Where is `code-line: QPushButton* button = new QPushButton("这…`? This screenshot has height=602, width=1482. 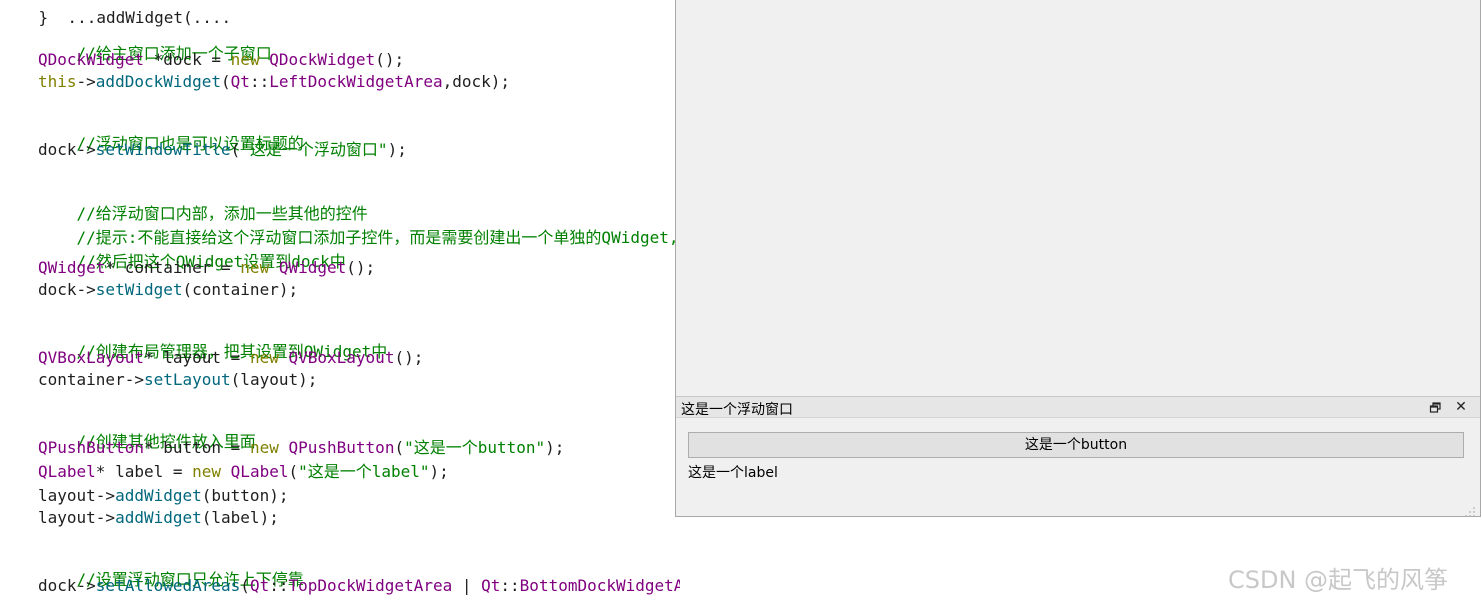 code-line: QPushButton* button = new QPushButton("这… is located at coordinates (301, 448).